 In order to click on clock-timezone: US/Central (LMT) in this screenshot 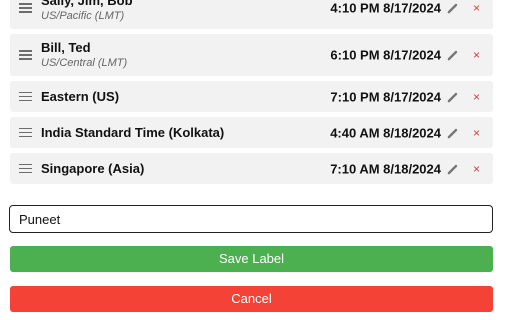, I will do `click(84, 63)`.